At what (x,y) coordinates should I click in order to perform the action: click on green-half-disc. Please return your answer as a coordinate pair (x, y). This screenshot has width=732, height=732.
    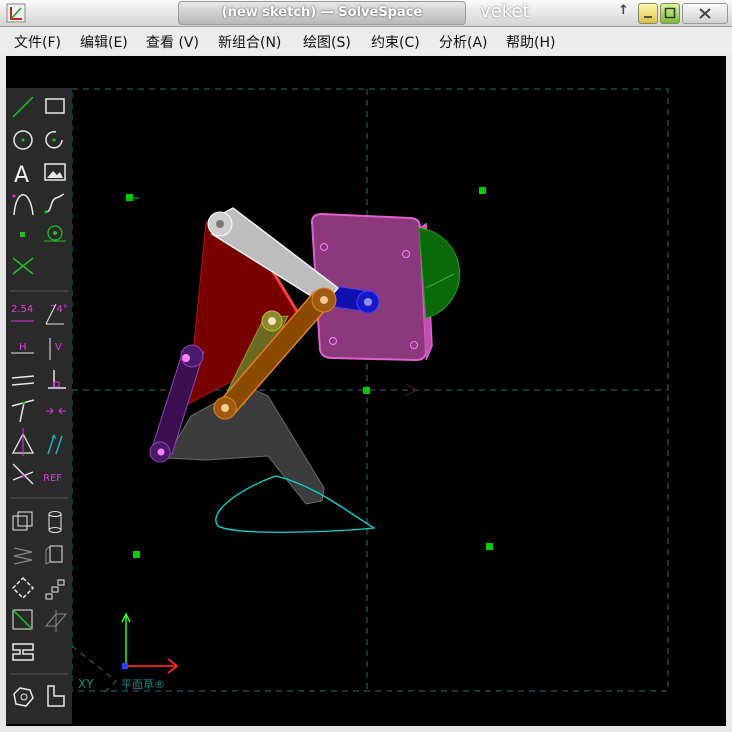
    Looking at the image, I should click on (439, 273).